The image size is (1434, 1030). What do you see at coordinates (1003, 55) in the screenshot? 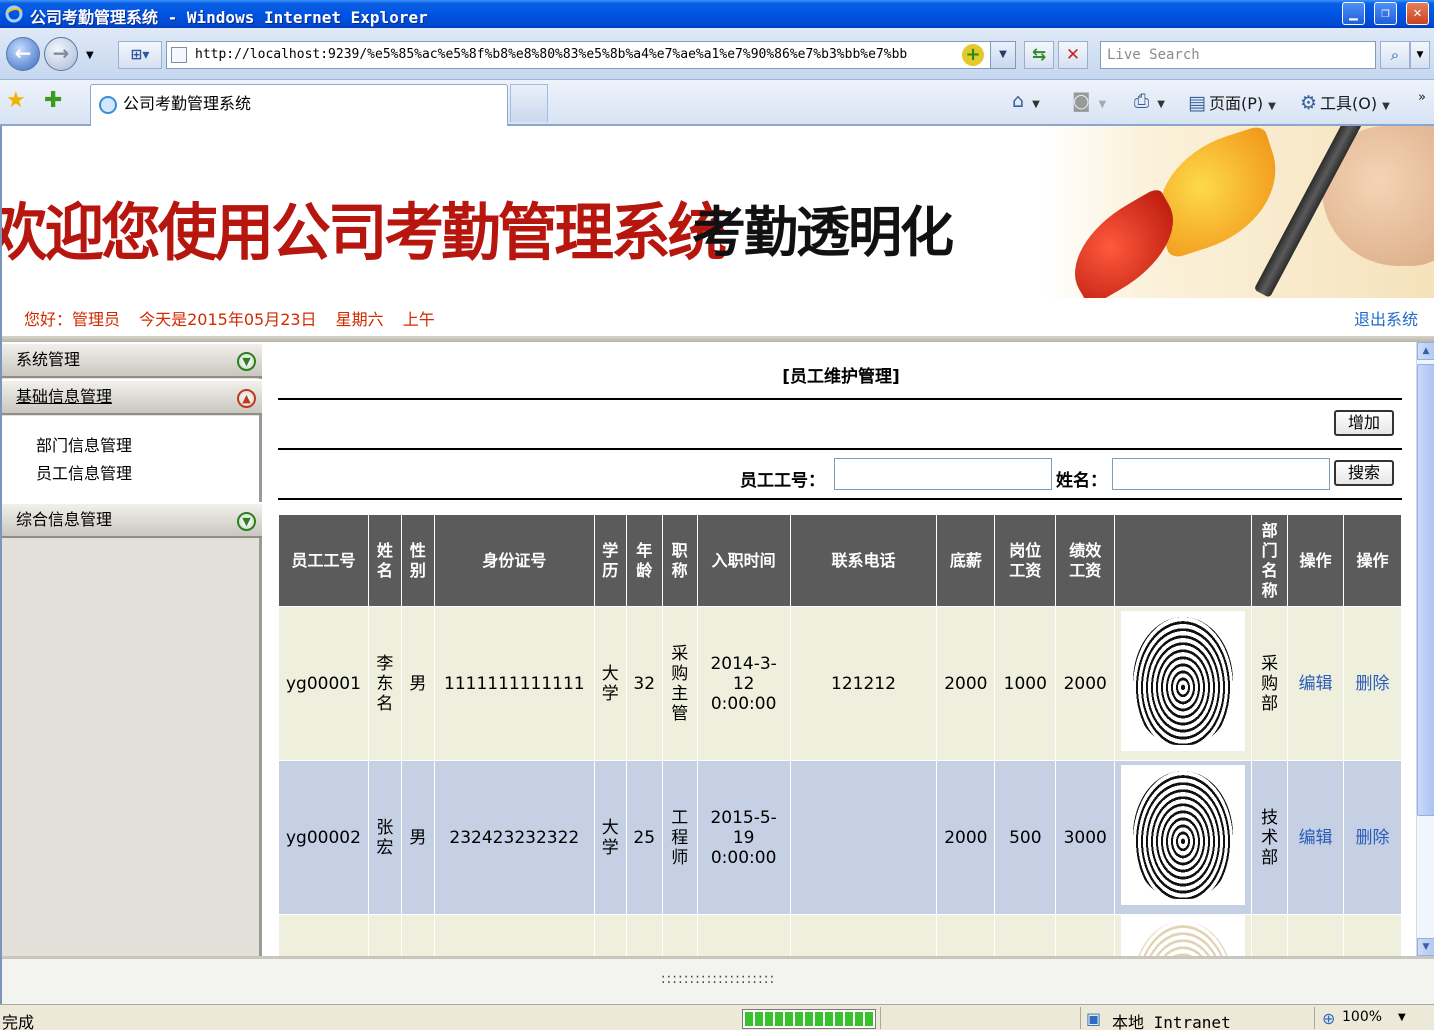
I see `address-dropdown-icon: ▼` at bounding box center [1003, 55].